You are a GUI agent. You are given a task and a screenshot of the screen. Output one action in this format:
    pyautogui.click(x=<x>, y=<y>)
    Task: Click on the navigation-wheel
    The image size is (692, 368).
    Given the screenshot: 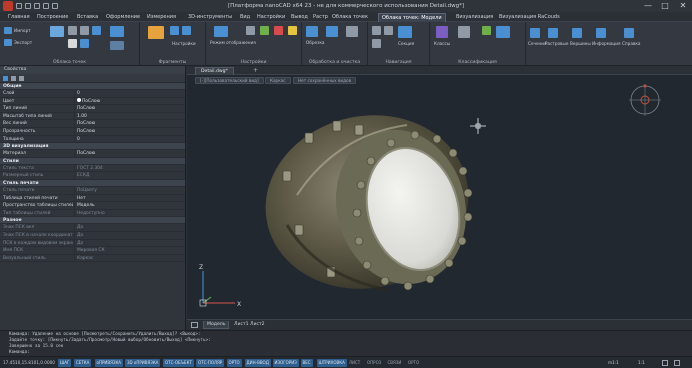 What is the action you would take?
    pyautogui.click(x=645, y=100)
    